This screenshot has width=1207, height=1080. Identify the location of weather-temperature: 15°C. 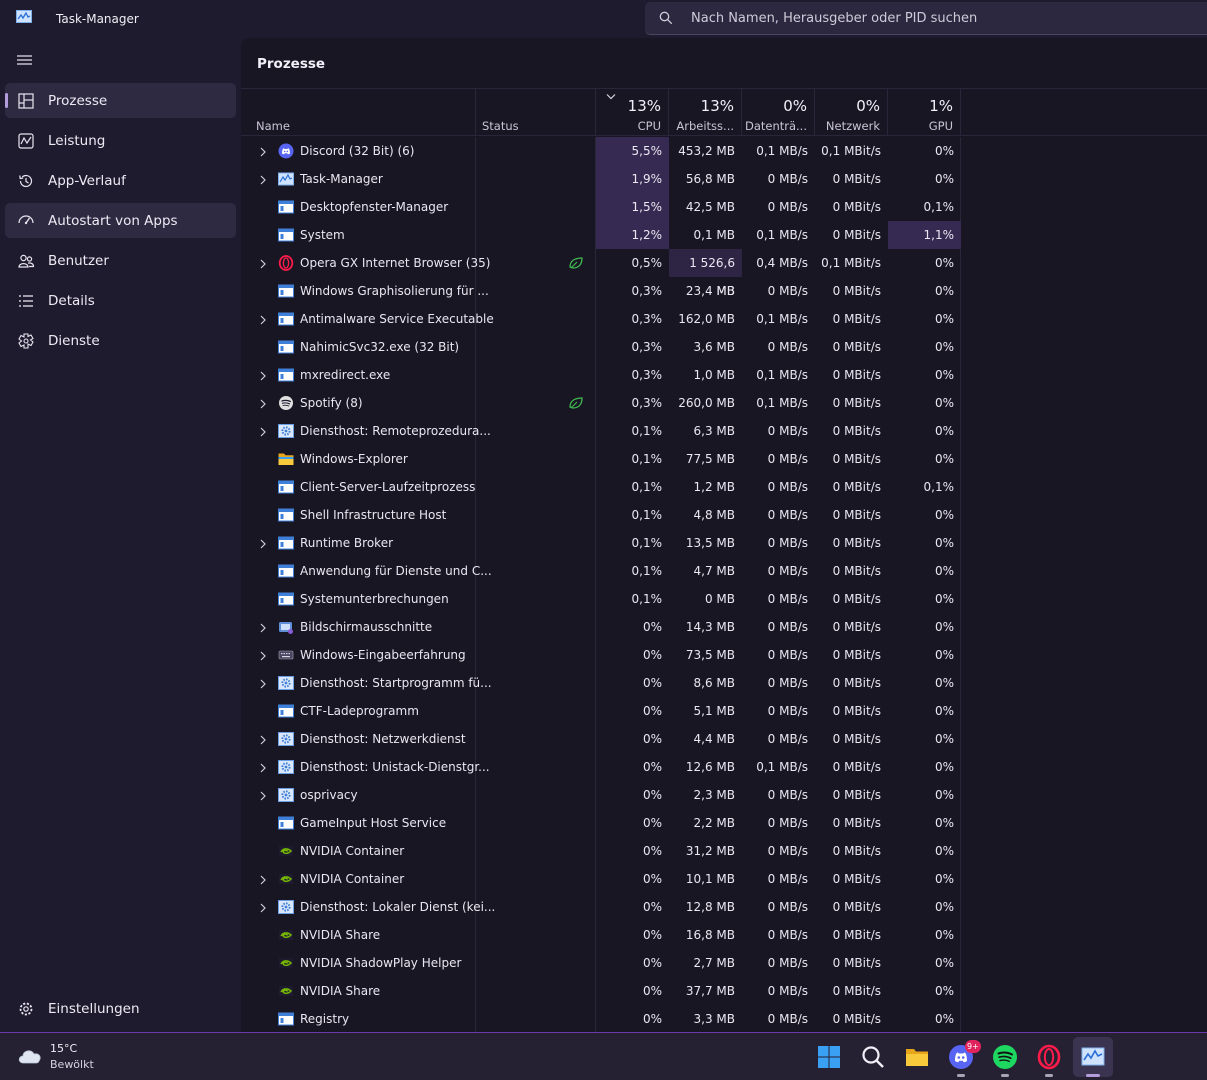
(63, 1048).